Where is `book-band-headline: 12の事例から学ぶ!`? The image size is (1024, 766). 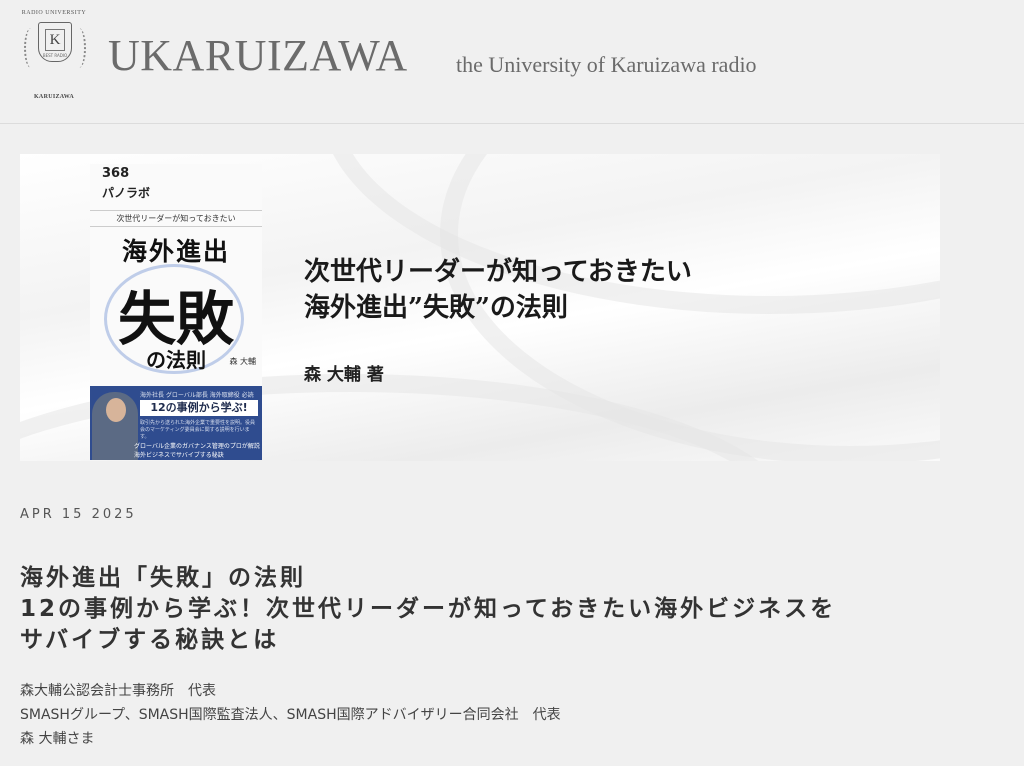
book-band-headline: 12の事例から学ぶ! is located at coordinates (199, 408).